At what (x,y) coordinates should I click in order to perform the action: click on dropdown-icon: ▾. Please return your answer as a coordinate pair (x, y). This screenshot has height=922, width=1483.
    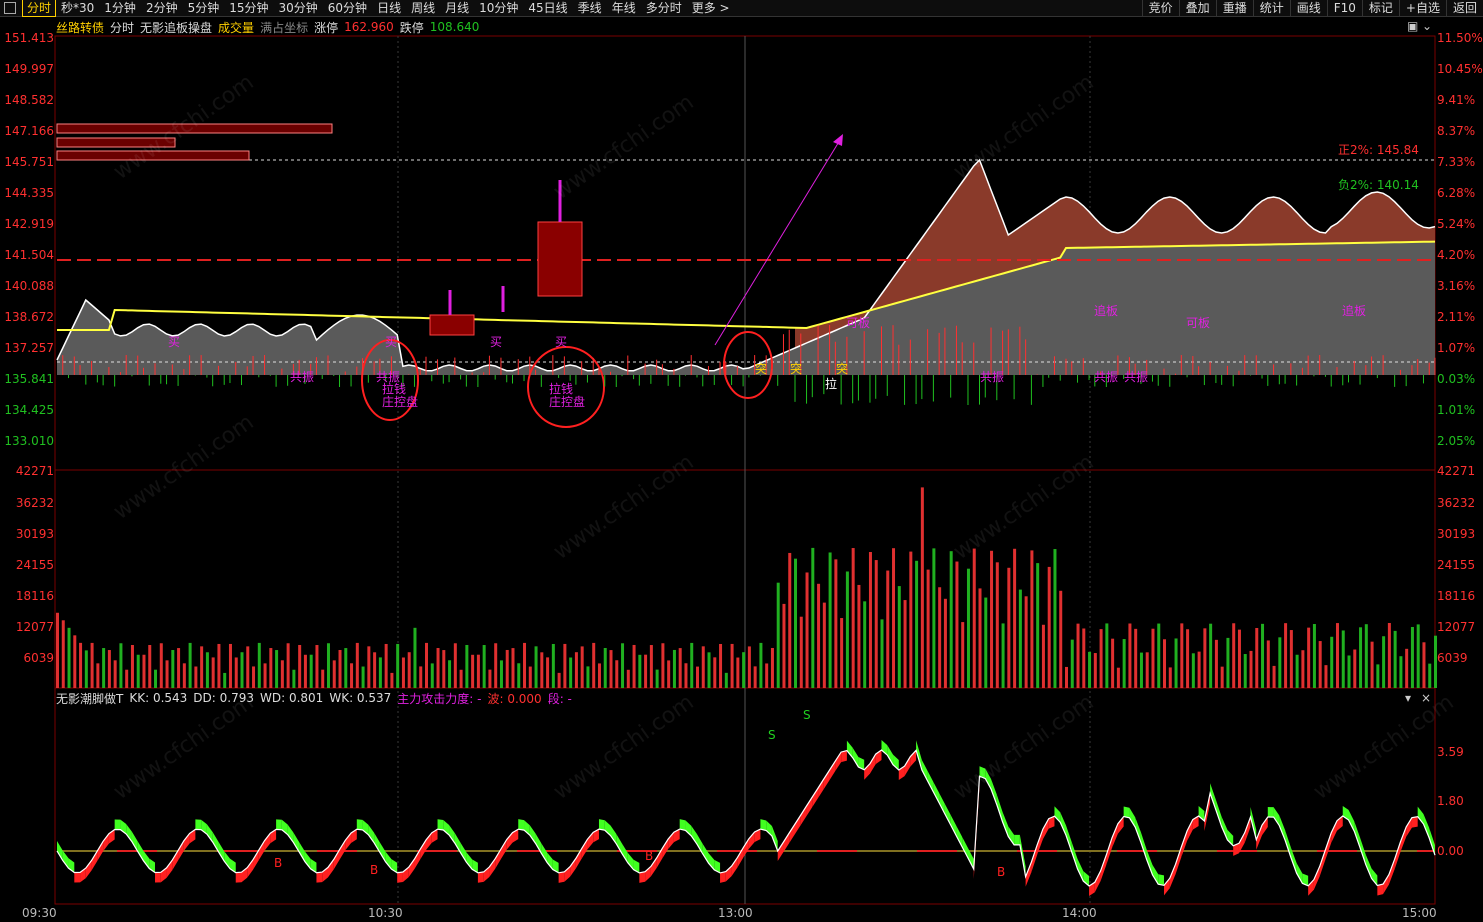
    Looking at the image, I should click on (1408, 698).